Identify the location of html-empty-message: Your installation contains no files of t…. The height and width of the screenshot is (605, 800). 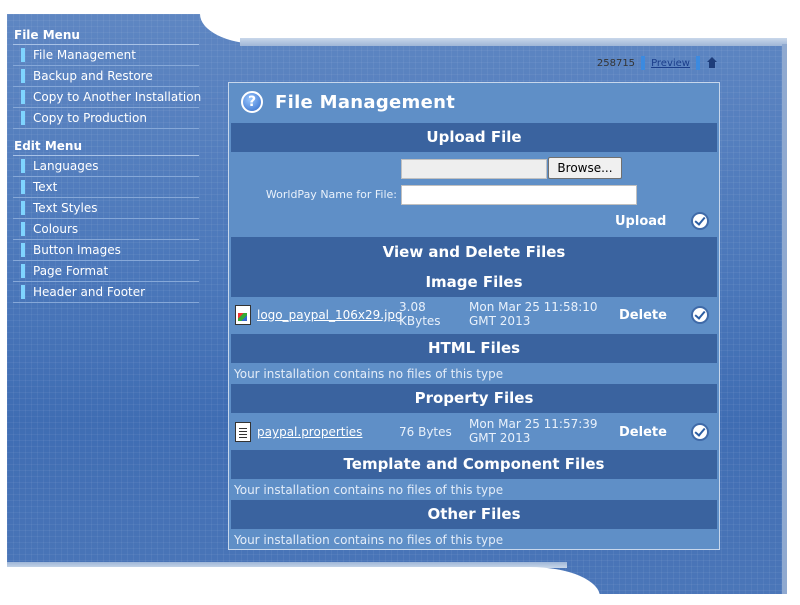
(369, 374).